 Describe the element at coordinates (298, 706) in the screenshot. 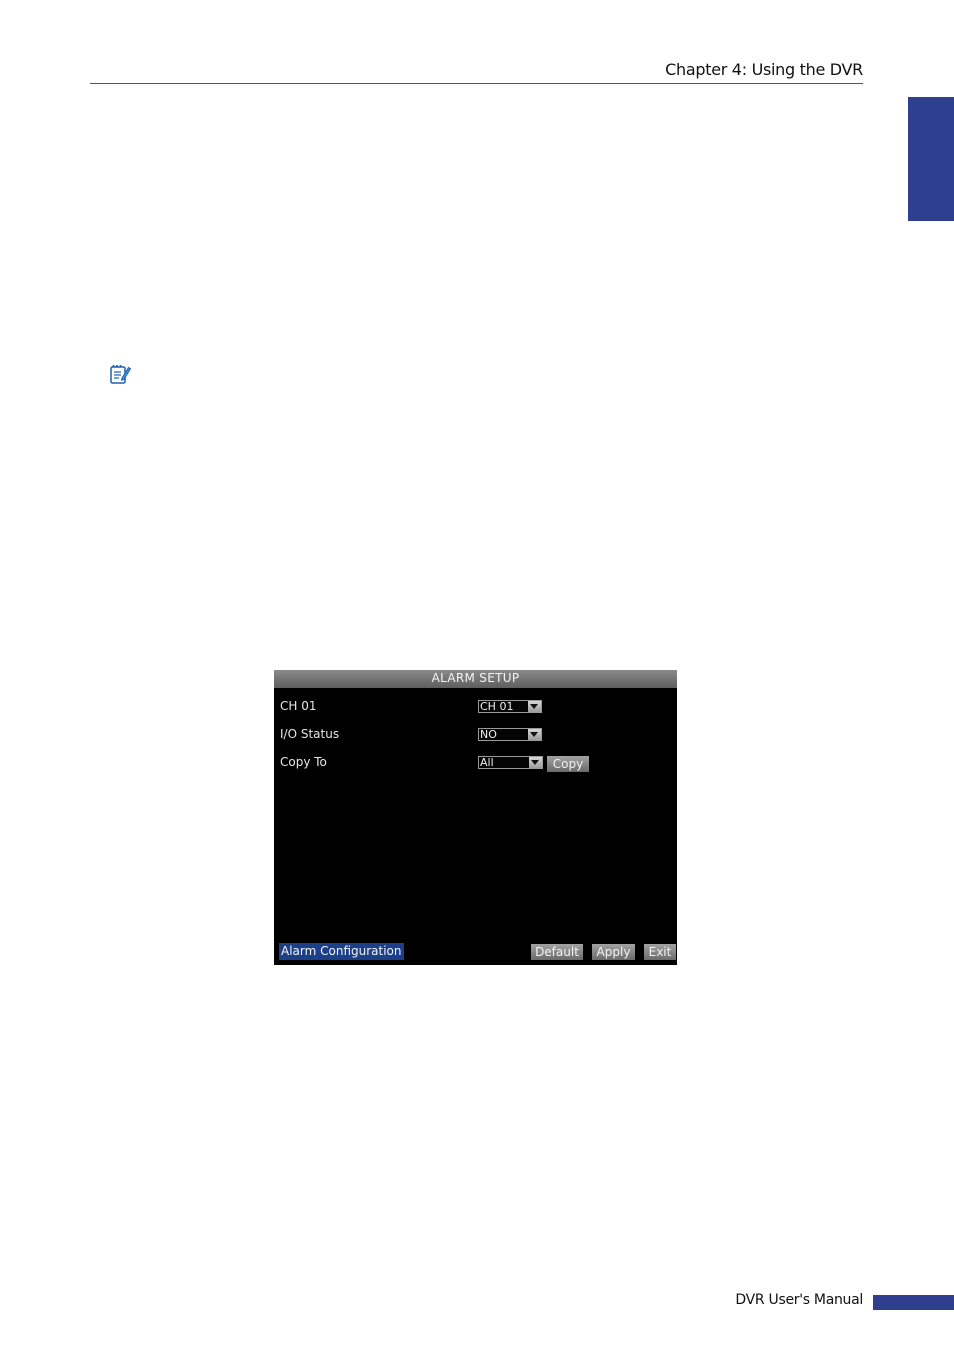

I see `channel-label: CH 01` at that location.